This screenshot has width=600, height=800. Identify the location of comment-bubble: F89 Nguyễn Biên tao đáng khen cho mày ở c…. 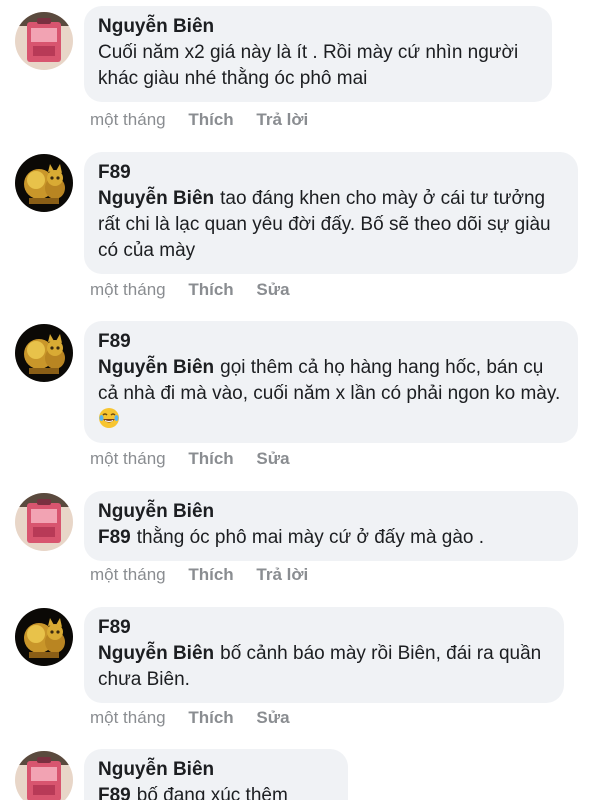
(331, 213).